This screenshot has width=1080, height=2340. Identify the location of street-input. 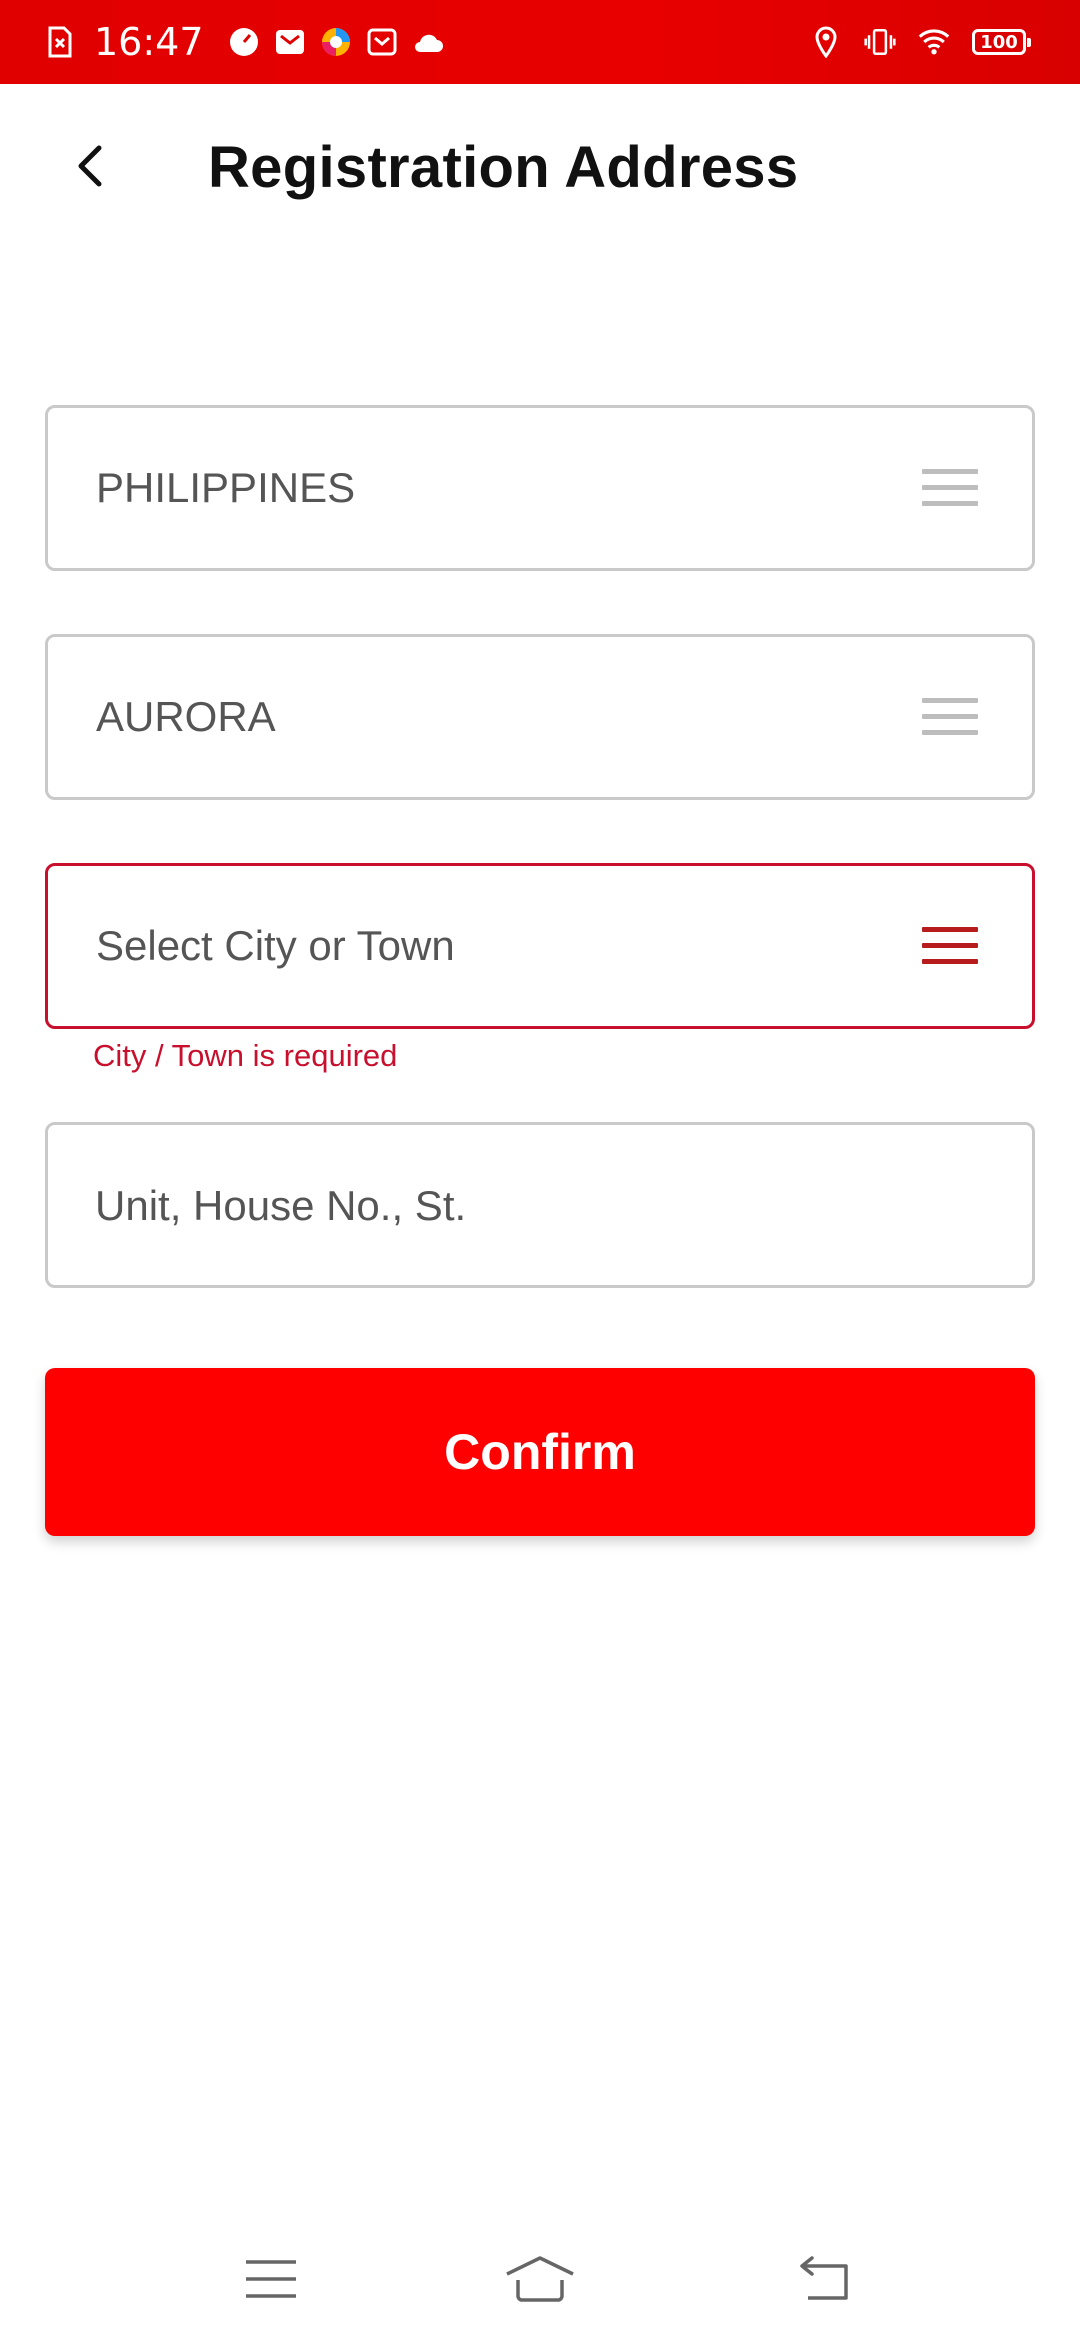
(545, 1206).